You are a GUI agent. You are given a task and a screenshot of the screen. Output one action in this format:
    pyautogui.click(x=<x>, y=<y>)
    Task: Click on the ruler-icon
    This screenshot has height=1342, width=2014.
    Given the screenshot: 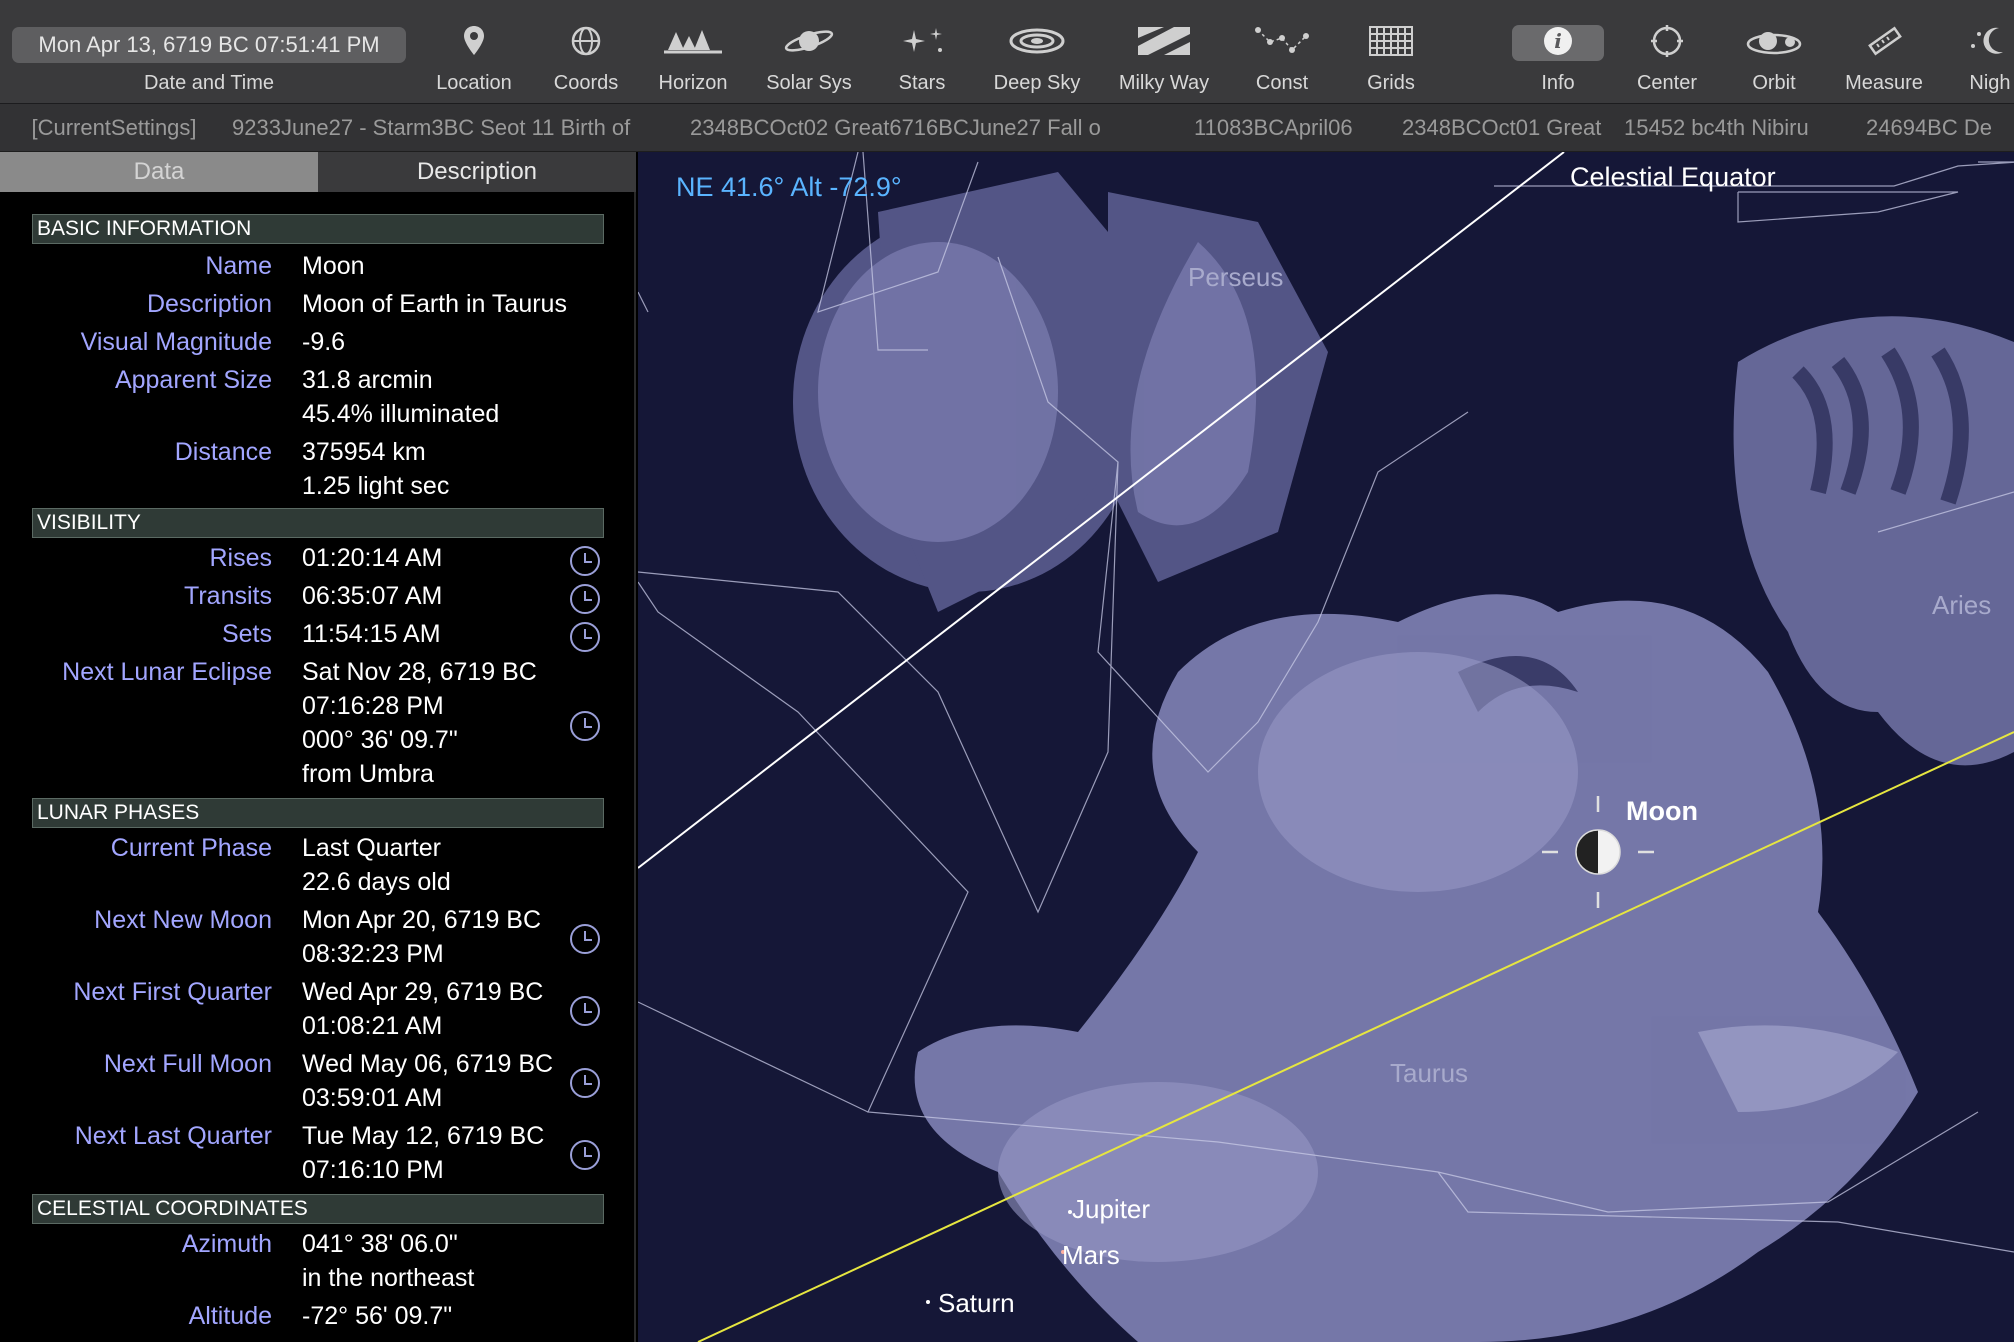 What is the action you would take?
    pyautogui.click(x=1885, y=41)
    